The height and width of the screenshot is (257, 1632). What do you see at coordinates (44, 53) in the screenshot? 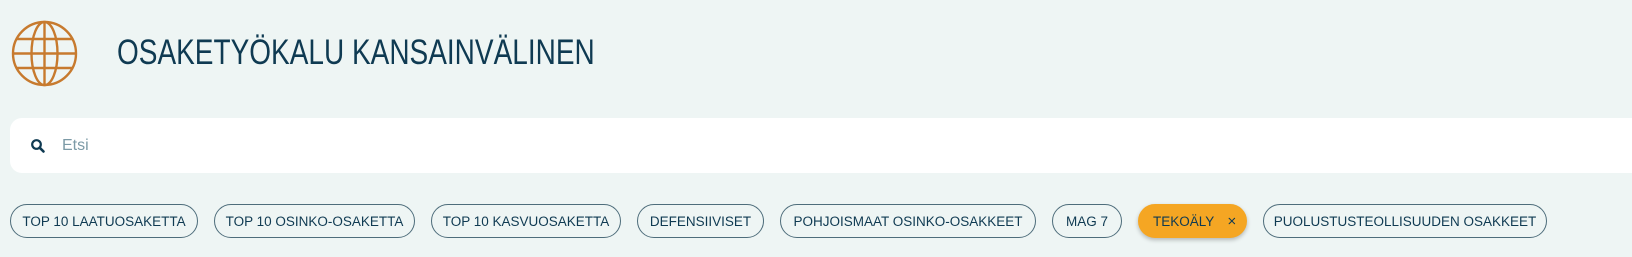
I see `globe-icon` at bounding box center [44, 53].